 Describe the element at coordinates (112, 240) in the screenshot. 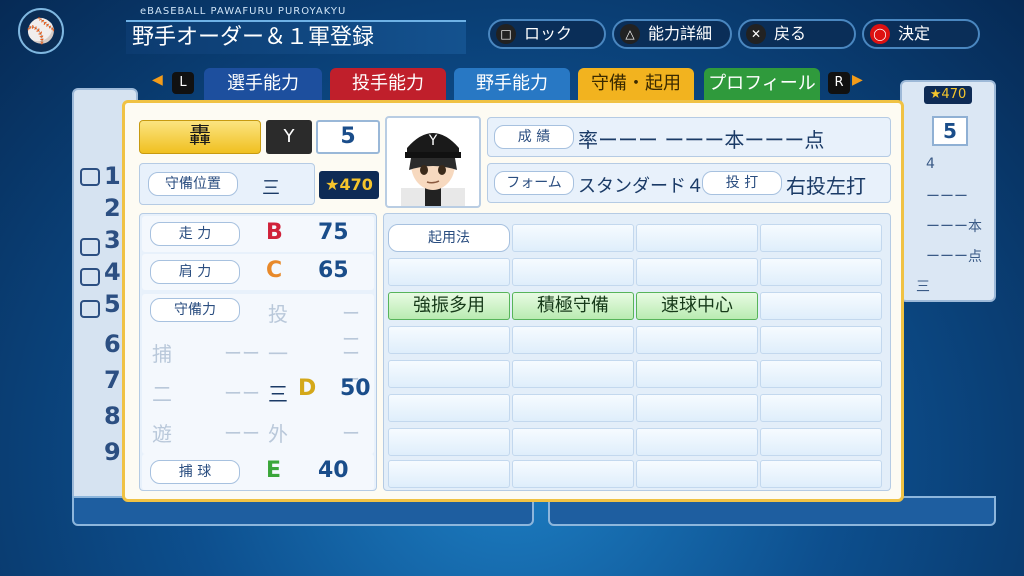

I see `order-number: 3` at that location.